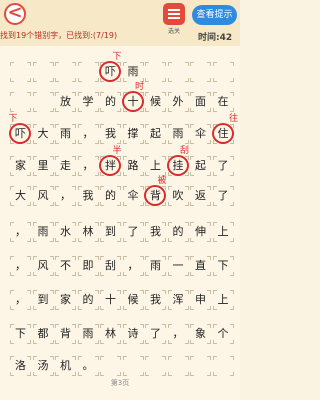 Image resolution: width=320 pixels, height=400 pixels. I want to click on char-cell: 在, so click(223, 102).